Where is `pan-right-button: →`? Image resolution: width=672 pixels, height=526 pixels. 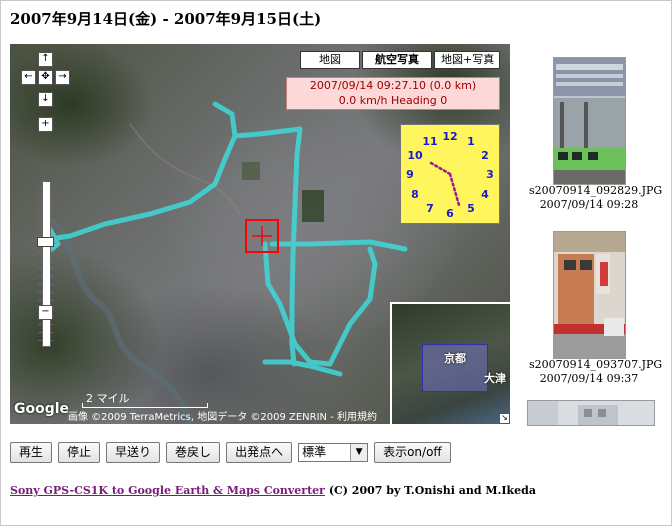
pan-right-button: → is located at coordinates (62, 77).